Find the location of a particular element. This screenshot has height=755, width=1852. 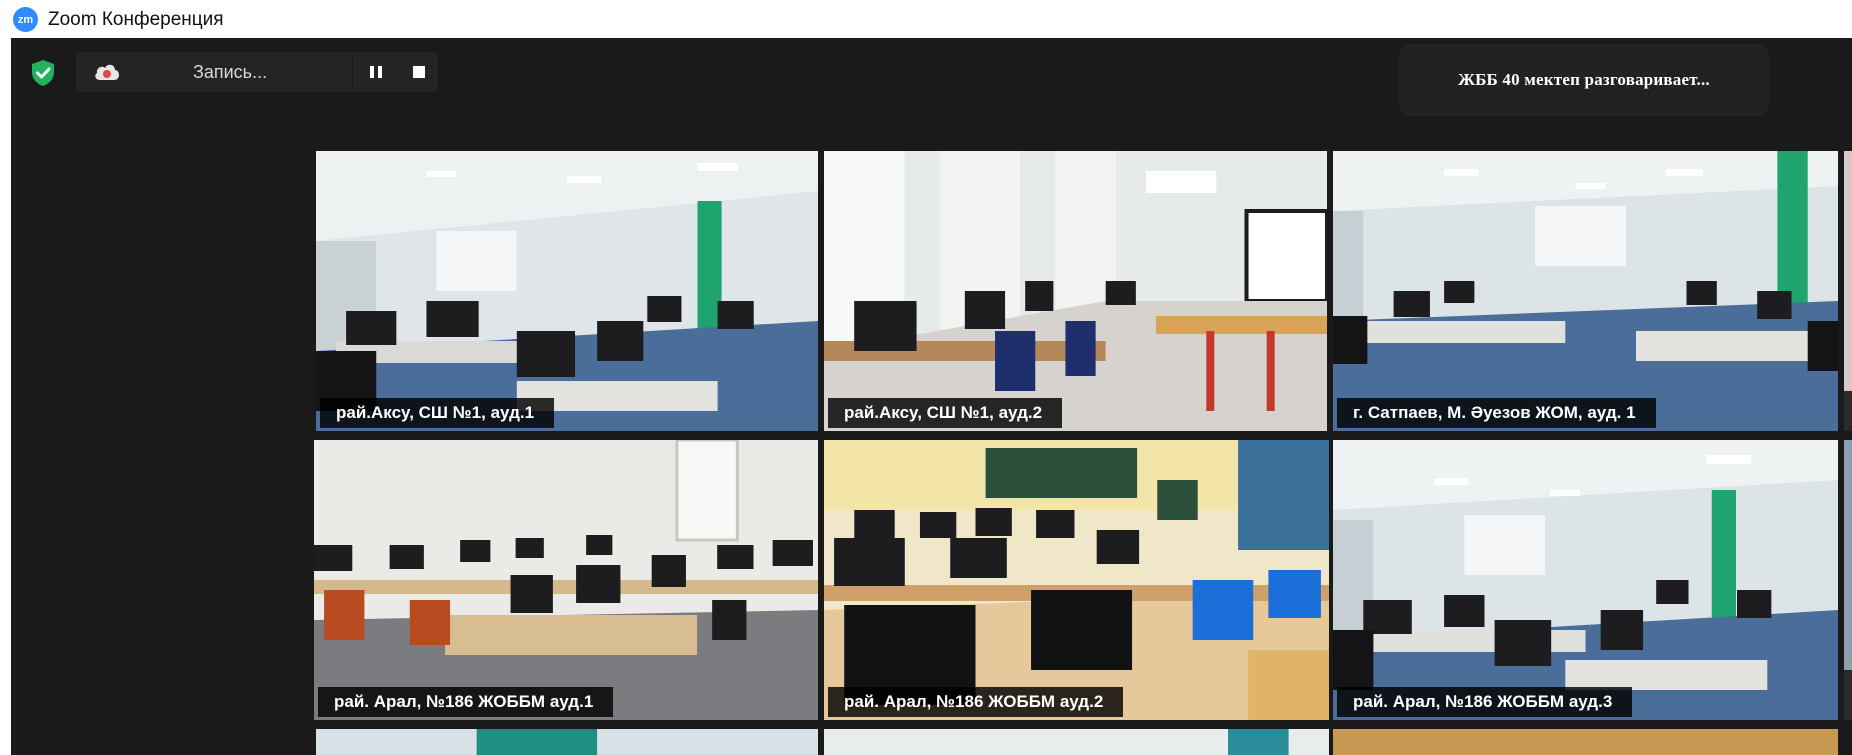

video-tile-6: рай. Арал, №186 ЖОББМ ауд.3 is located at coordinates (1585, 580).